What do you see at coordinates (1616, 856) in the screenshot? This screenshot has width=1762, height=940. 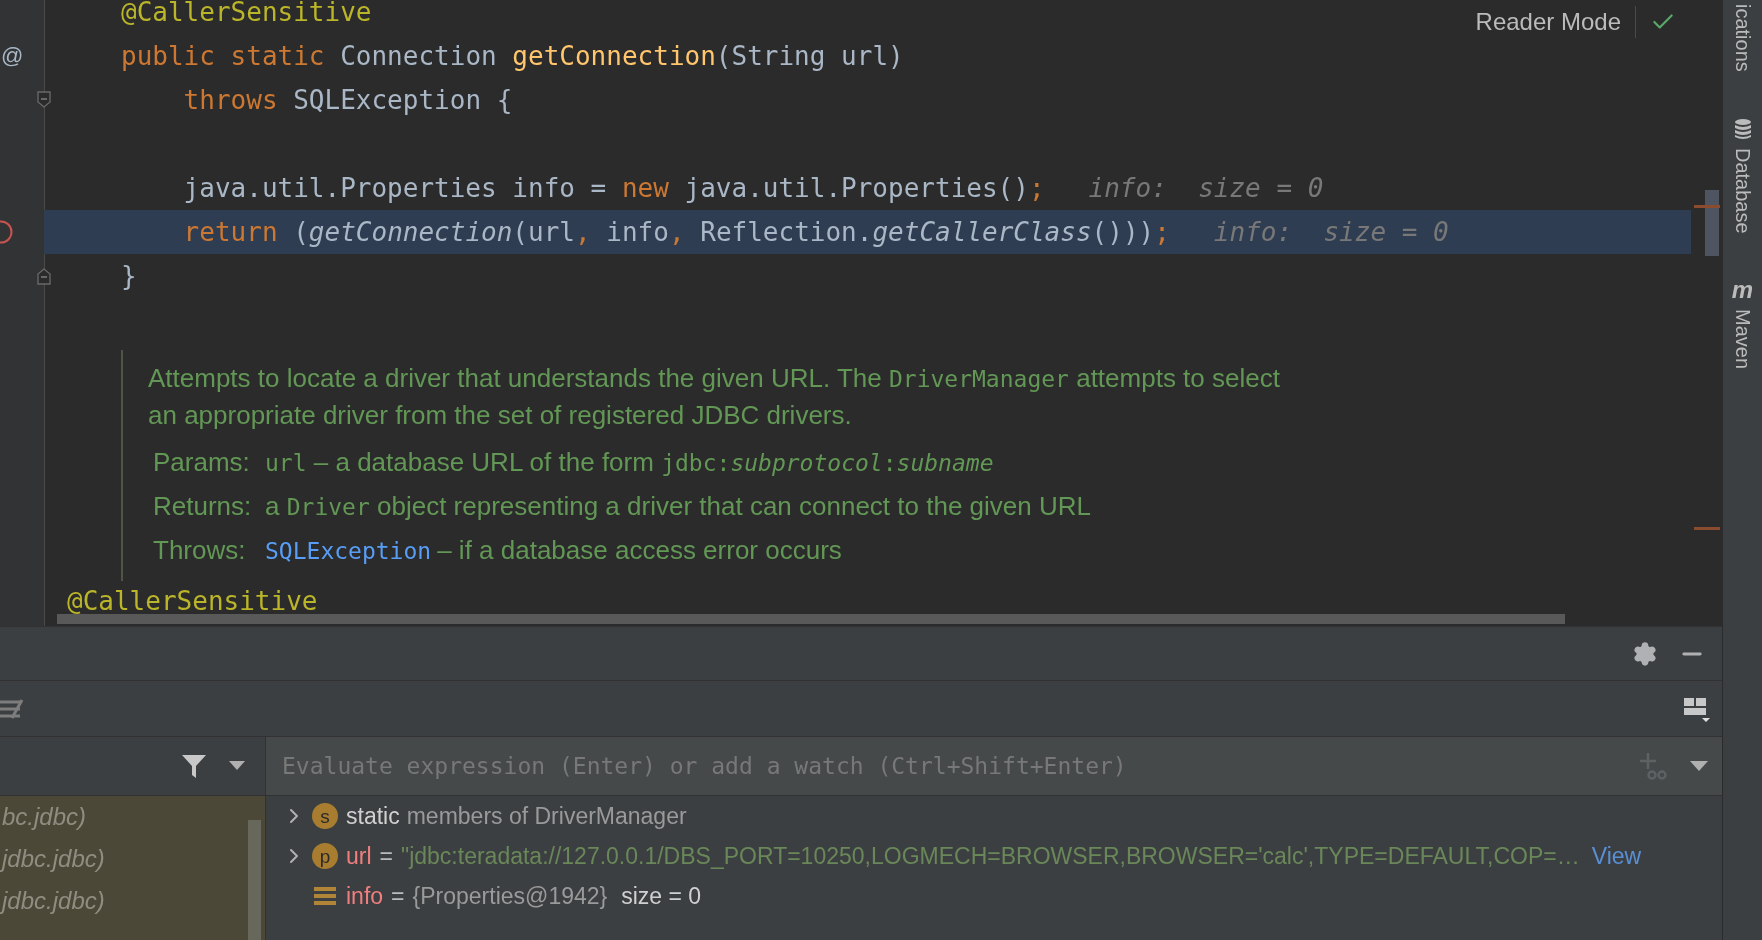 I see `view-link: View` at bounding box center [1616, 856].